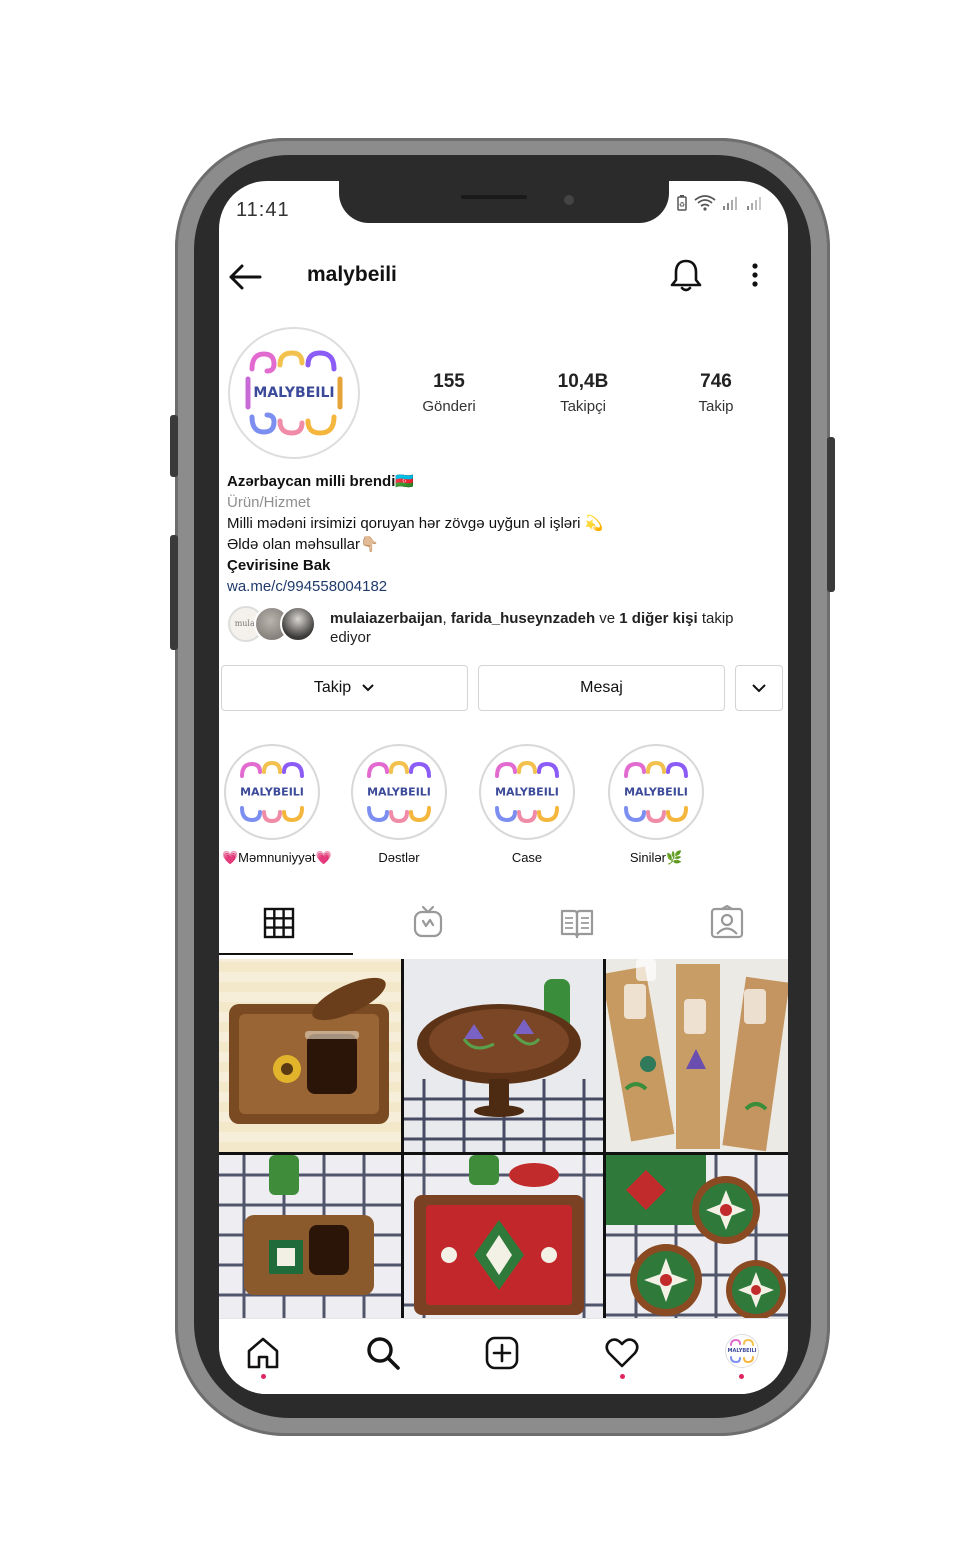  What do you see at coordinates (583, 381) in the screenshot?
I see `stat-followers-value: 10,4B` at bounding box center [583, 381].